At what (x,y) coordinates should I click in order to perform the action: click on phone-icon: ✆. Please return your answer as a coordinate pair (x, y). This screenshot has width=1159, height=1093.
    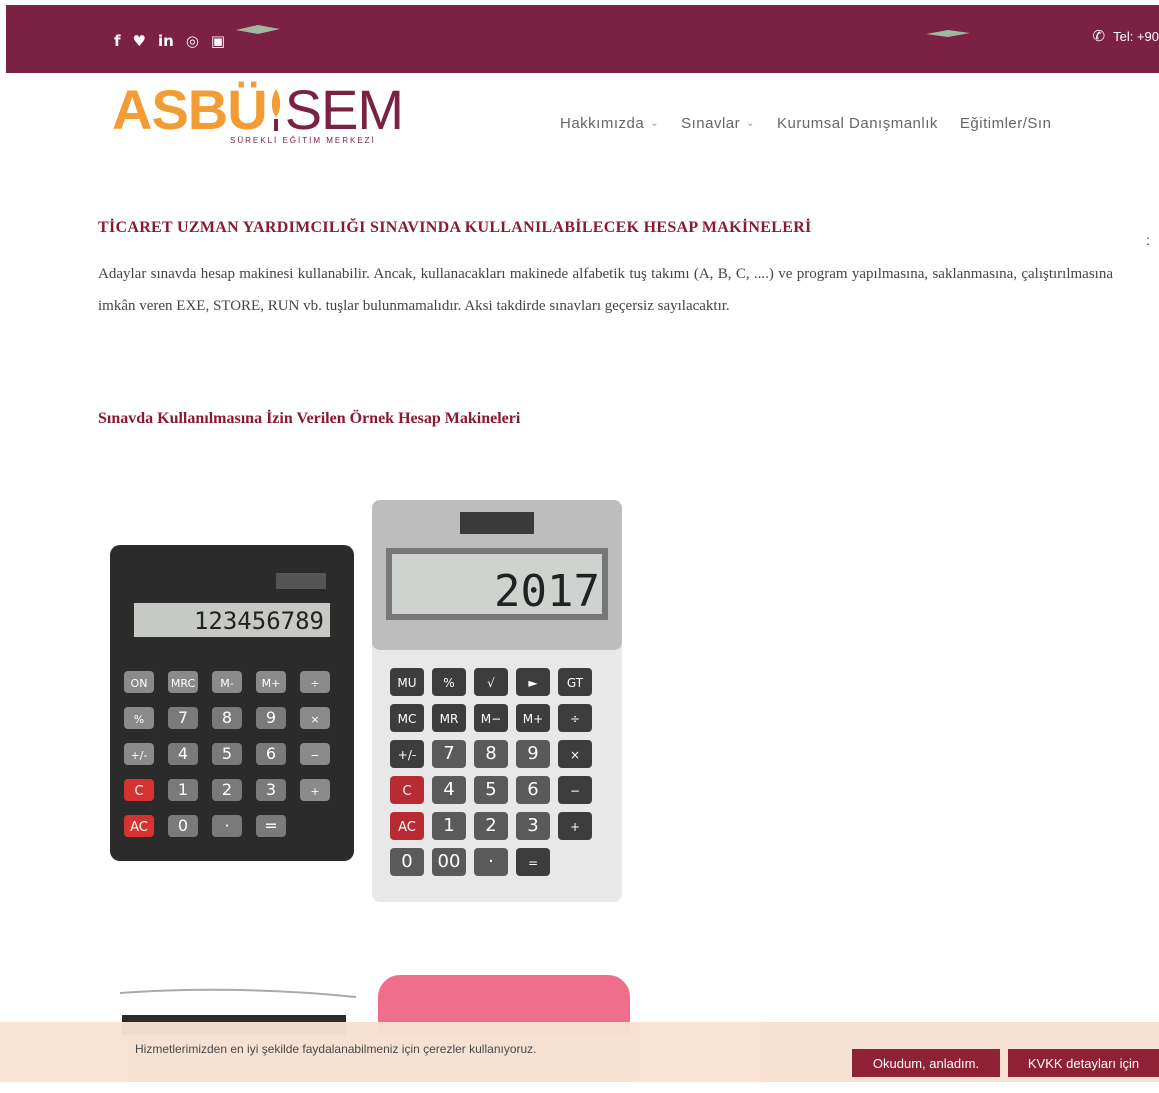
    Looking at the image, I should click on (1099, 36).